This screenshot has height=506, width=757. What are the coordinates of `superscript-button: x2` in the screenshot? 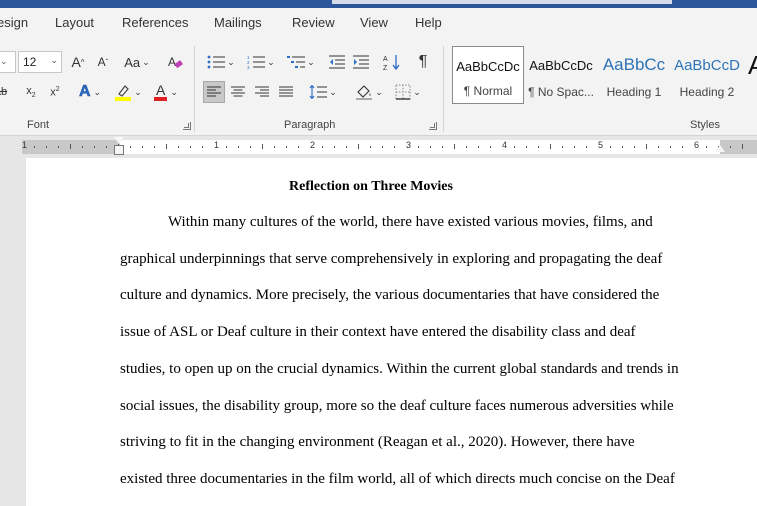 It's located at (55, 92).